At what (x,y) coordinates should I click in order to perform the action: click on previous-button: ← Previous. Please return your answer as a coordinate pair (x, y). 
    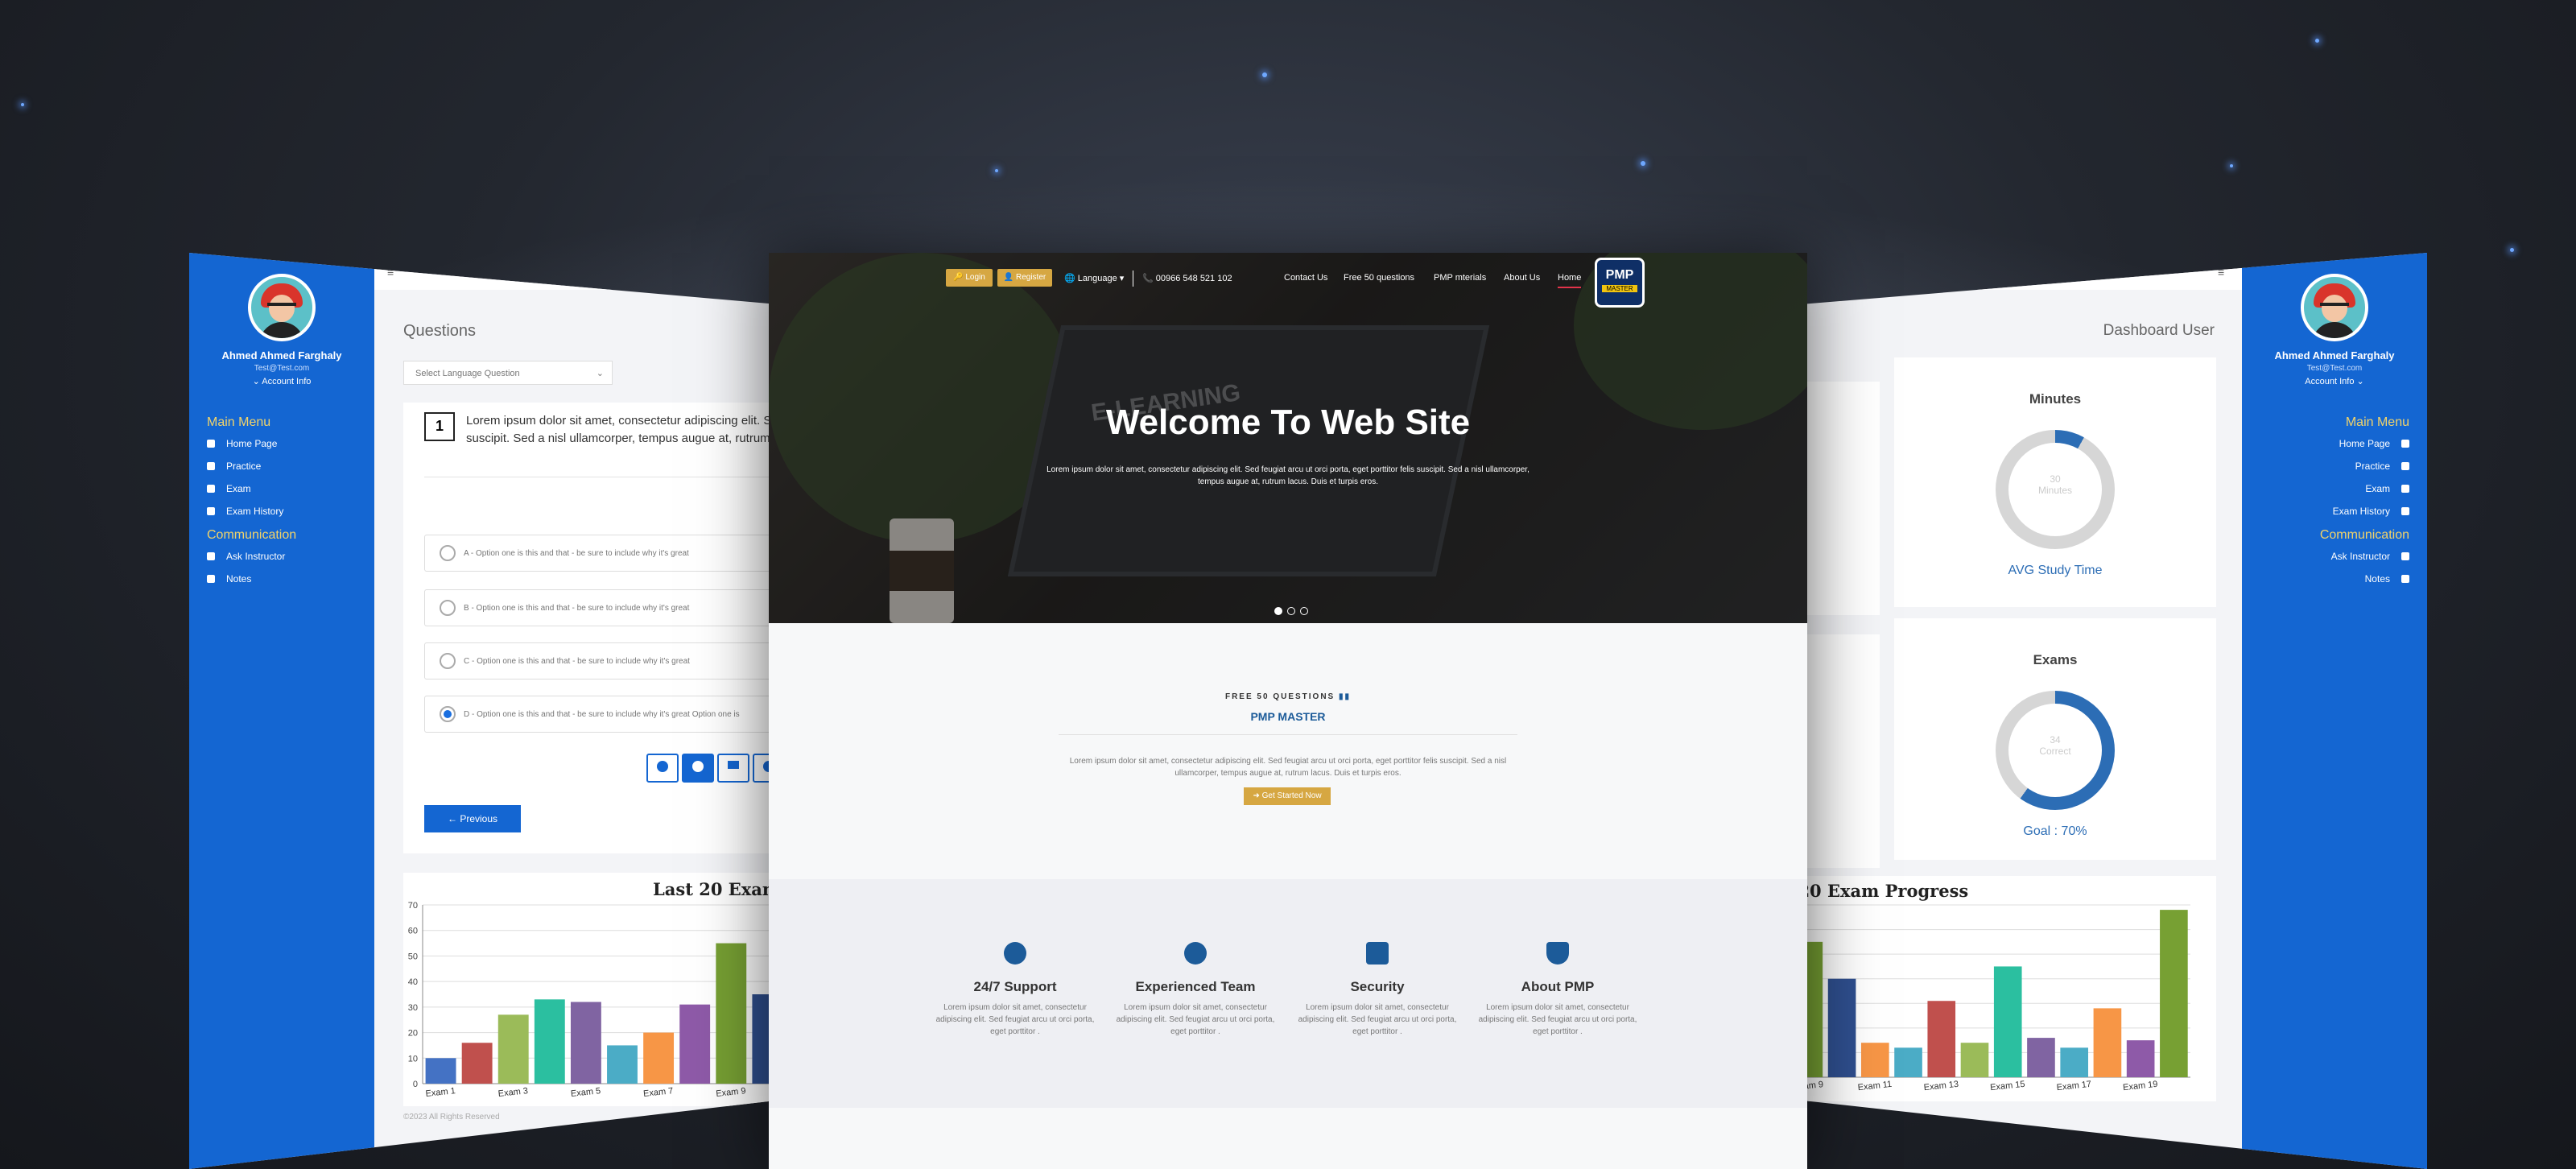
    Looking at the image, I should click on (472, 818).